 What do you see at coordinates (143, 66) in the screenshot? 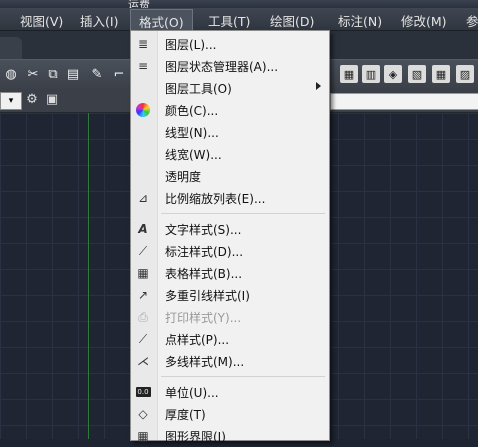
I see `layer-state-icon: ≡` at bounding box center [143, 66].